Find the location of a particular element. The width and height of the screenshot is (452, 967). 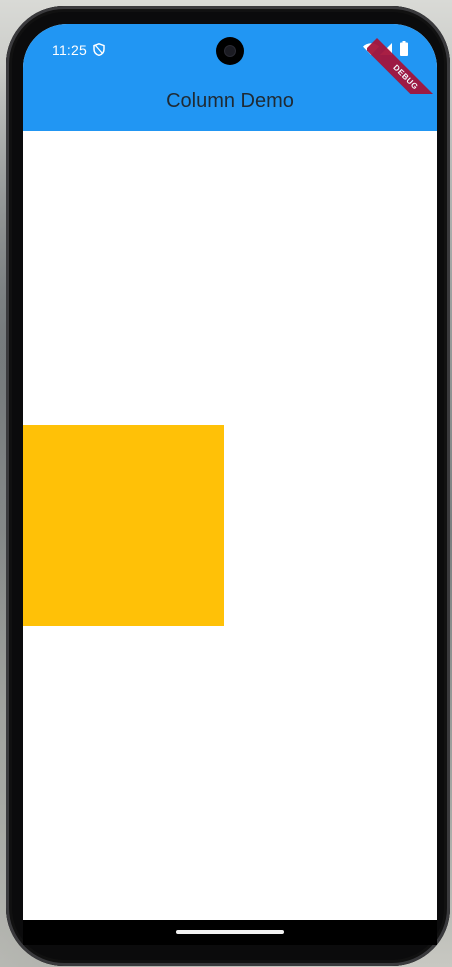

debug-banner-label: DEBUG is located at coordinates (402, 66).